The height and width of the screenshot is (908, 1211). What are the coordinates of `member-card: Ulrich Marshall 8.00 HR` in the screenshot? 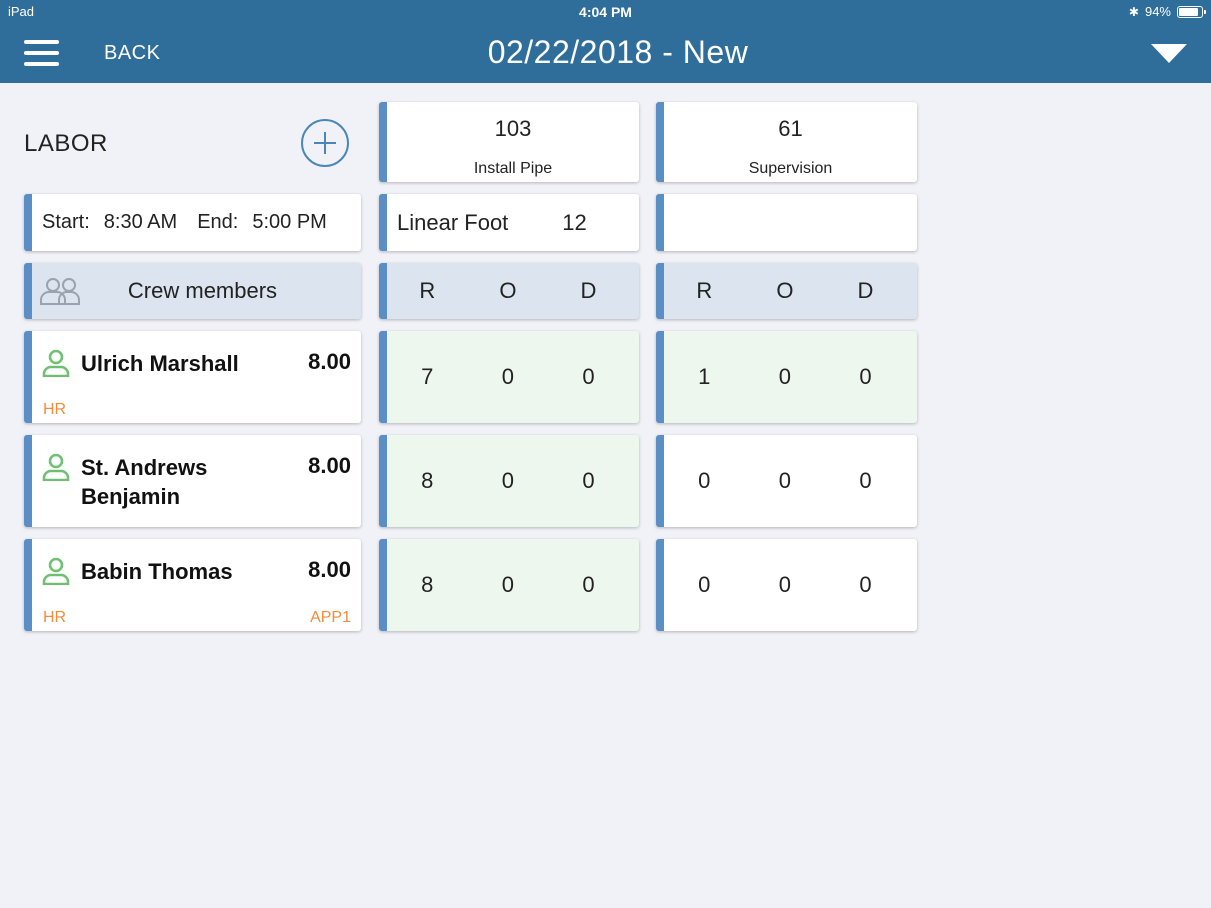 It's located at (192, 377).